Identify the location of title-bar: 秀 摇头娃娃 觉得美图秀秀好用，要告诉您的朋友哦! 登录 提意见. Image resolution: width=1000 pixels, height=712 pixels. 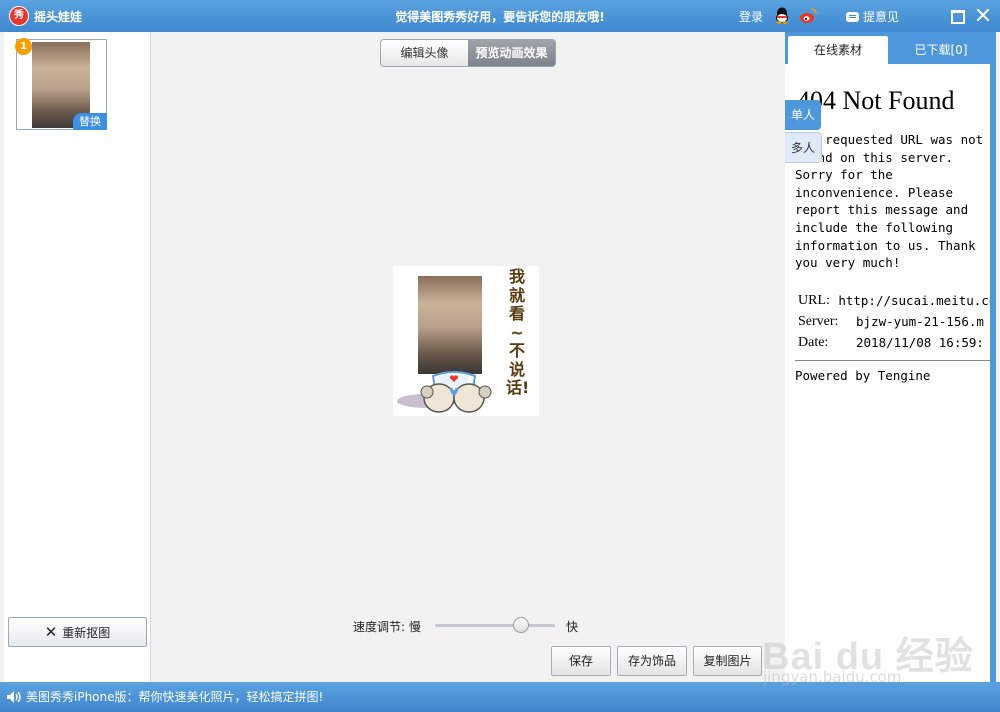
(500, 16).